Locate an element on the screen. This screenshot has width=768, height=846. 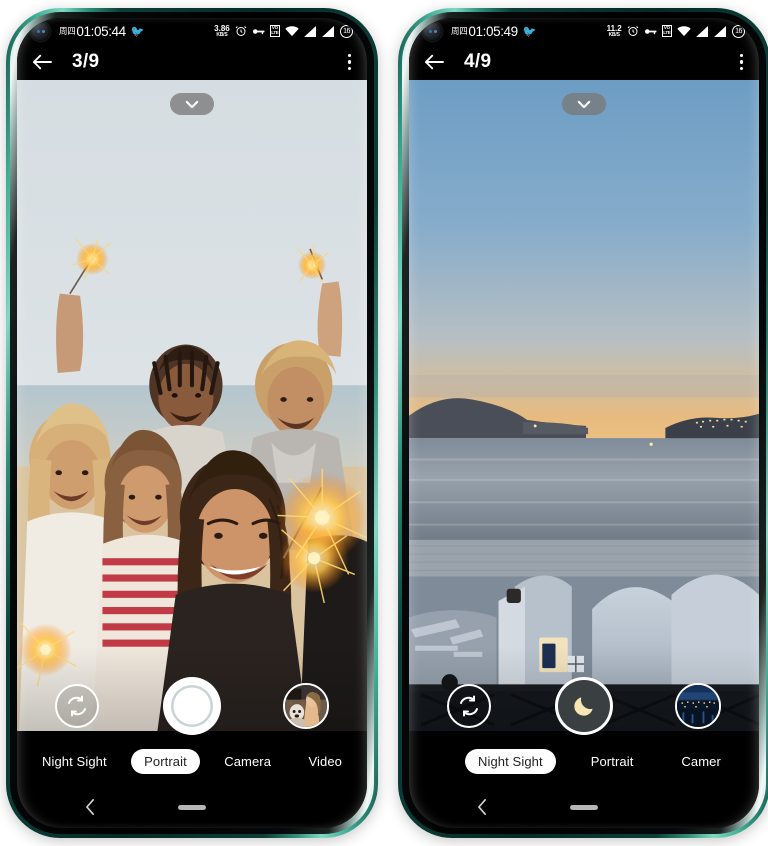
status-bar: 周四 01:05:44 🐦 3.86 KB/S VO LTE 16 is located at coordinates (192, 31).